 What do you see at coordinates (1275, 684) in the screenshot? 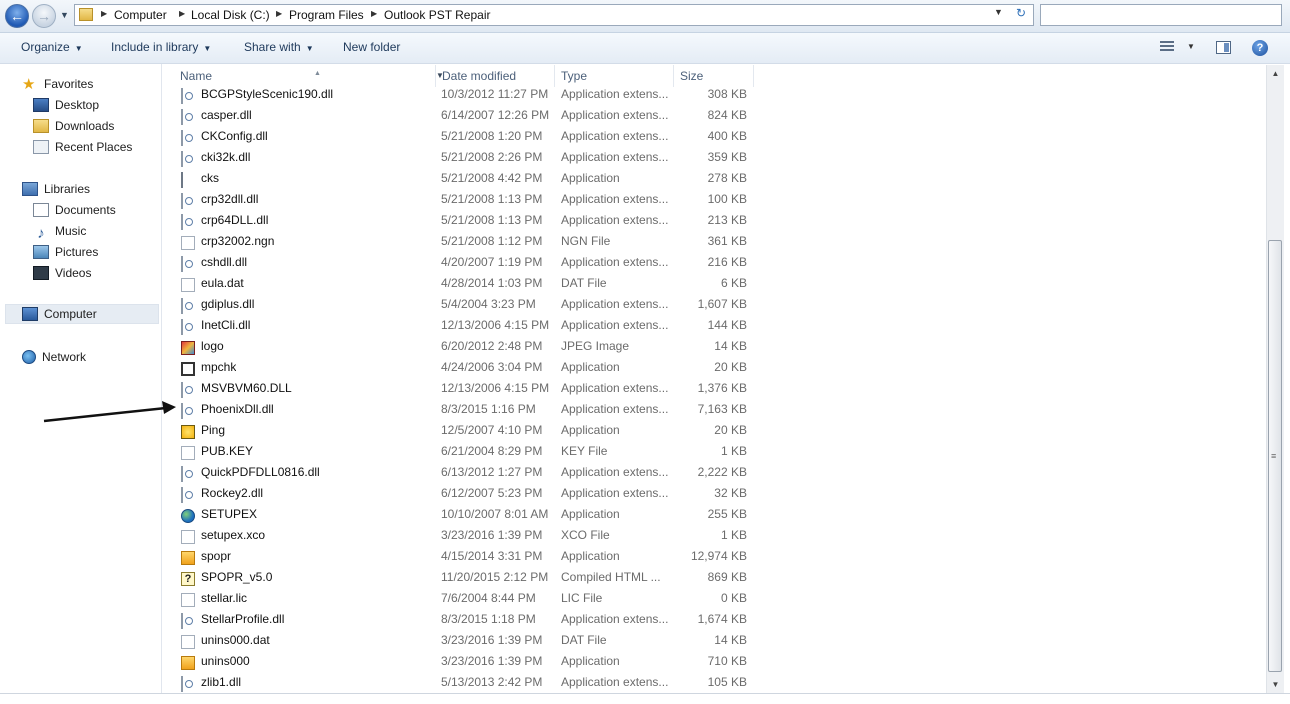
I see `scroll-down-icon: ▼` at bounding box center [1275, 684].